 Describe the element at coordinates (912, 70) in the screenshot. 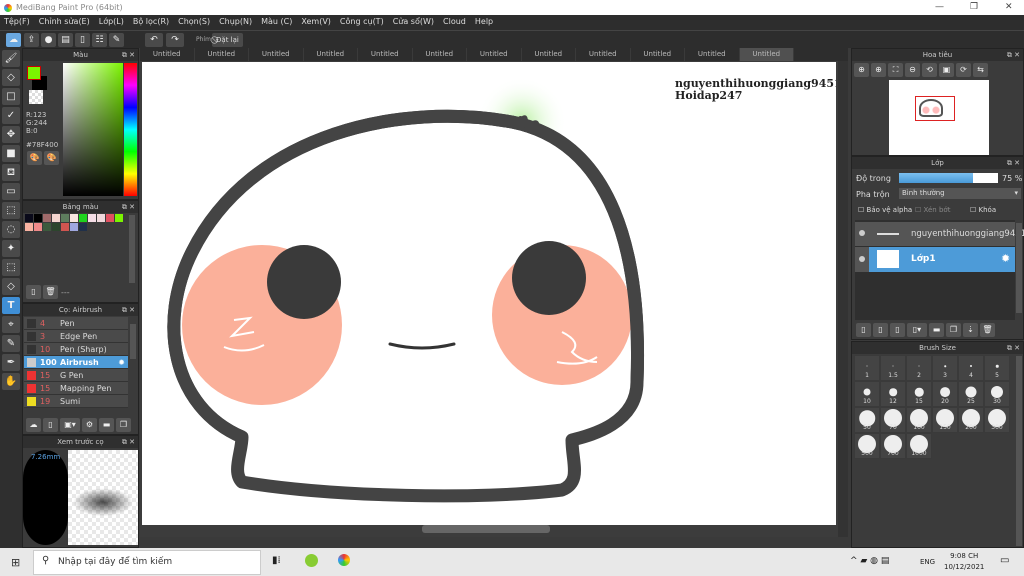

I see `zoom-out-icon: ⊖` at that location.